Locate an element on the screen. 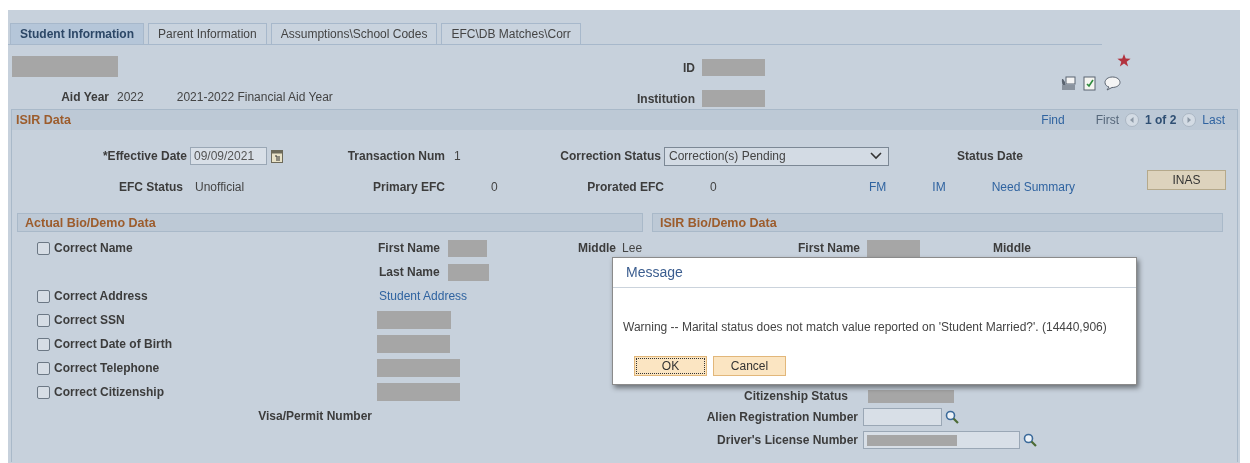  field-value: Unofficial is located at coordinates (220, 187).